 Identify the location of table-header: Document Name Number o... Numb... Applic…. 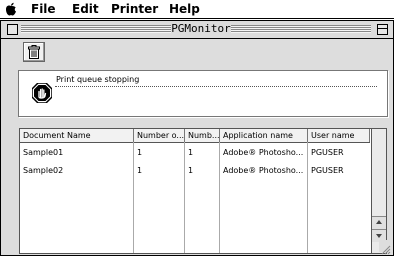
(195, 136).